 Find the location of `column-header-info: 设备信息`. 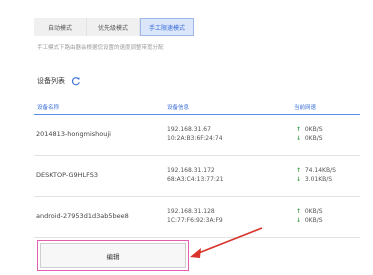

column-header-info: 设备信息 is located at coordinates (178, 108).